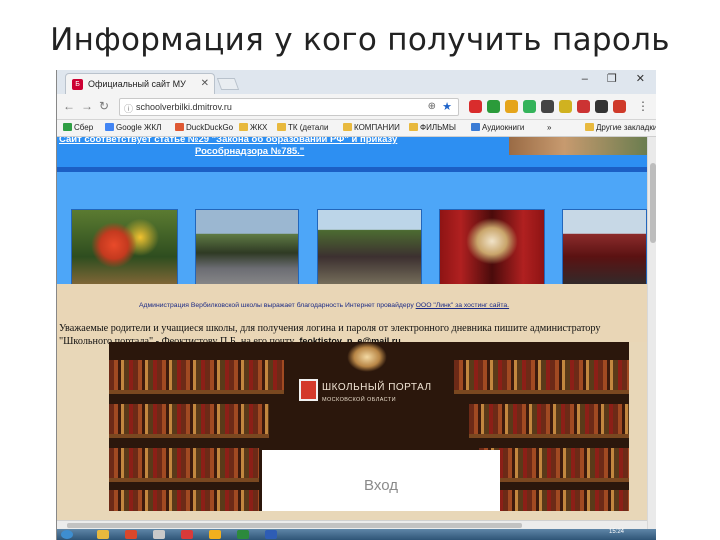 The width and height of the screenshot is (720, 540). I want to click on horizontal-scrollbar, so click(352, 524).